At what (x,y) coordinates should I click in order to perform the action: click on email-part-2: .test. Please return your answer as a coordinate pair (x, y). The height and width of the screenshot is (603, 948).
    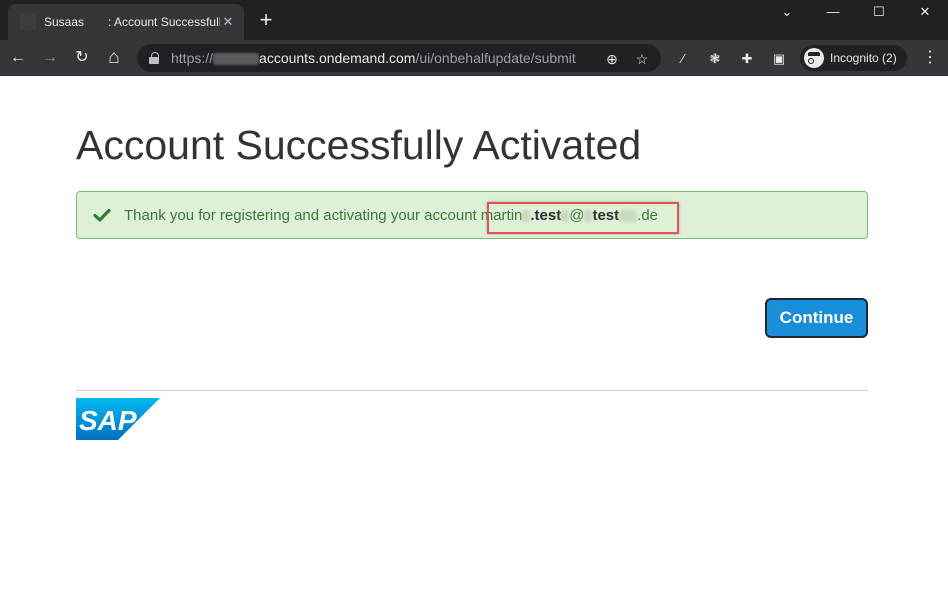
    Looking at the image, I should click on (546, 215).